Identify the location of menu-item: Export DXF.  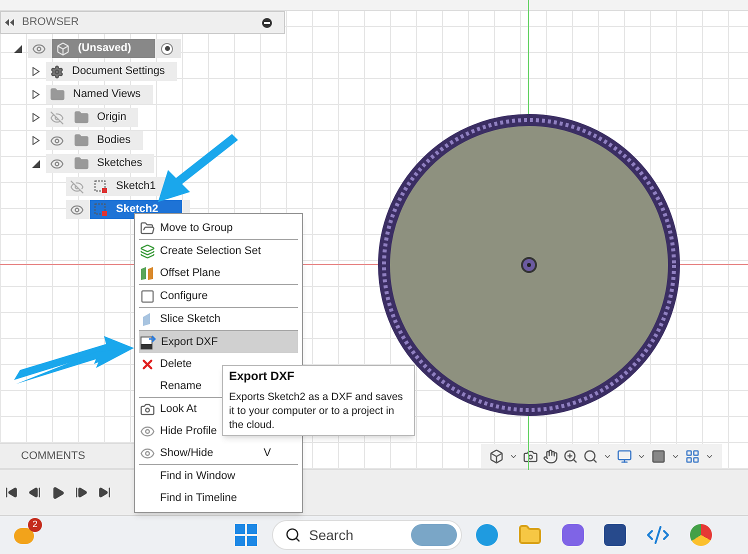
(218, 342).